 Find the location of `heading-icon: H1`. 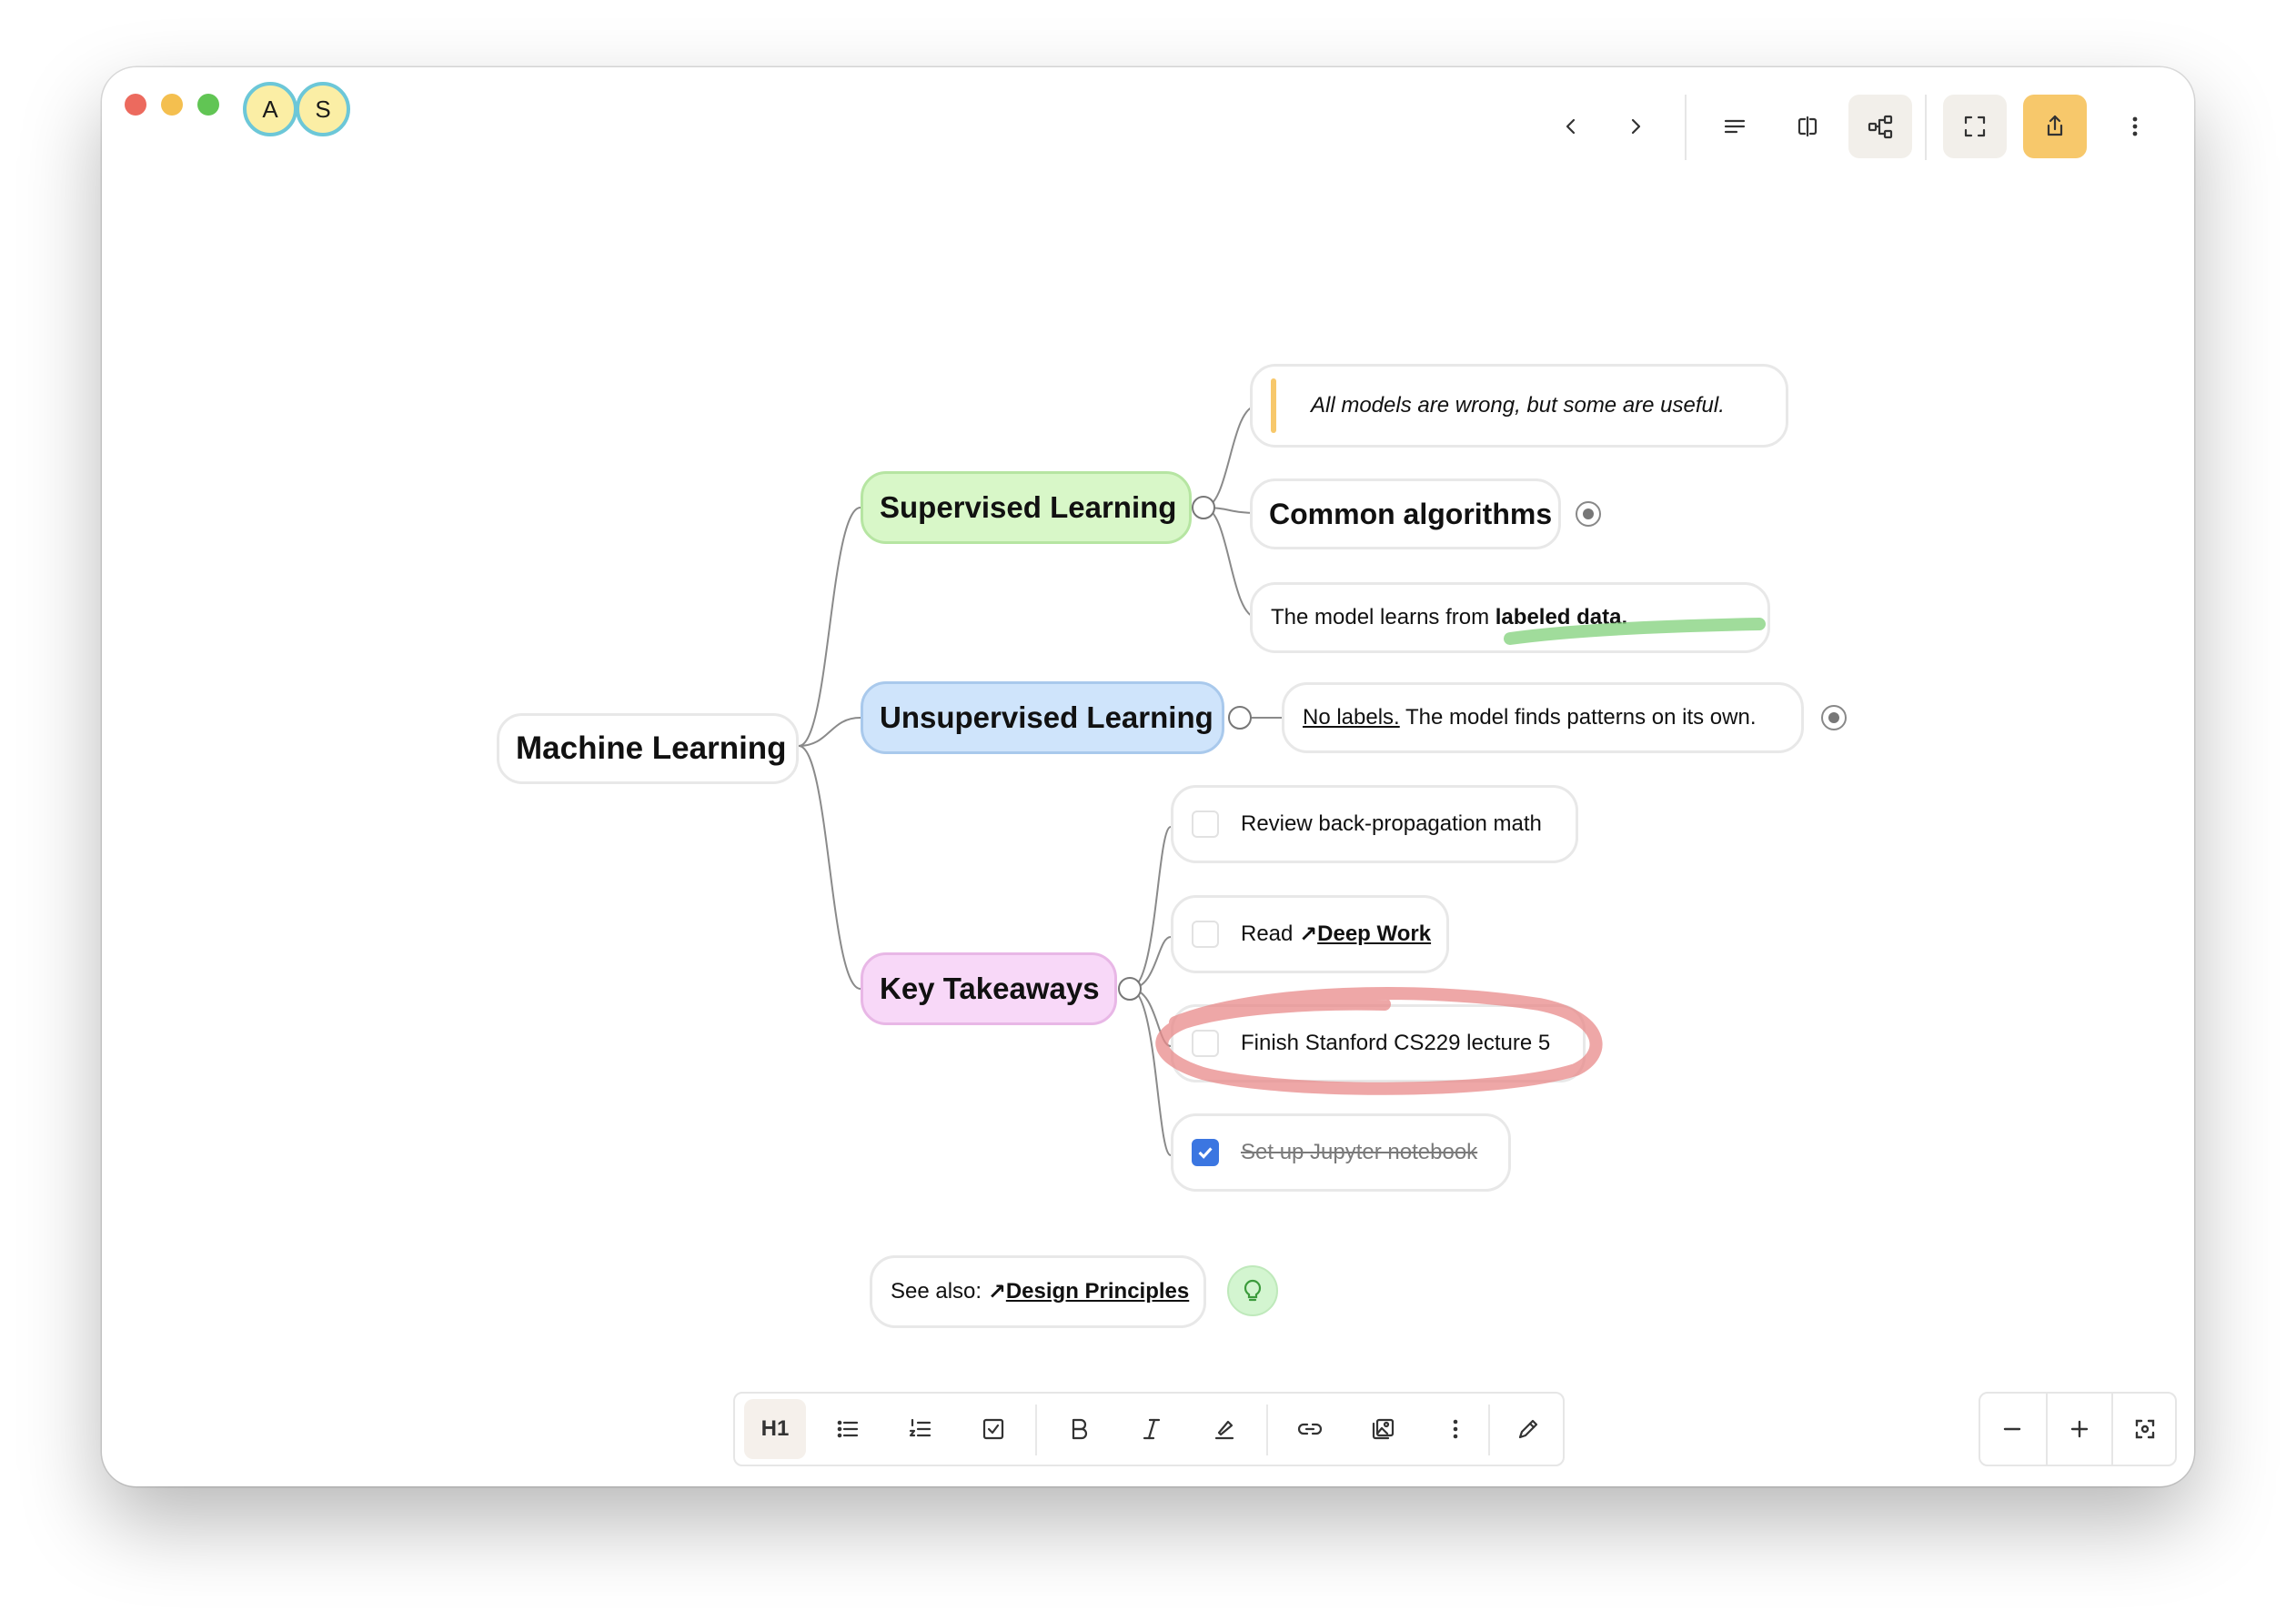

heading-icon: H1 is located at coordinates (775, 1428).